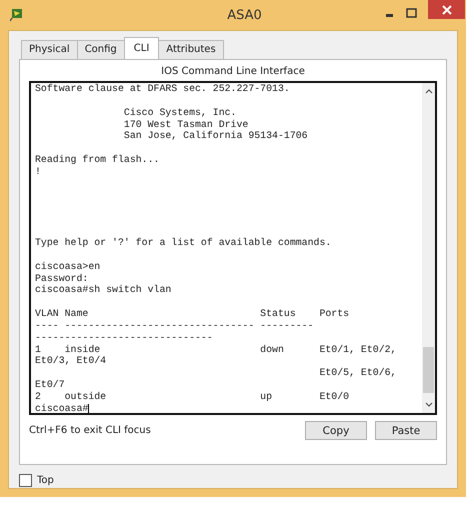 The height and width of the screenshot is (509, 474). I want to click on tab: Config, so click(100, 49).